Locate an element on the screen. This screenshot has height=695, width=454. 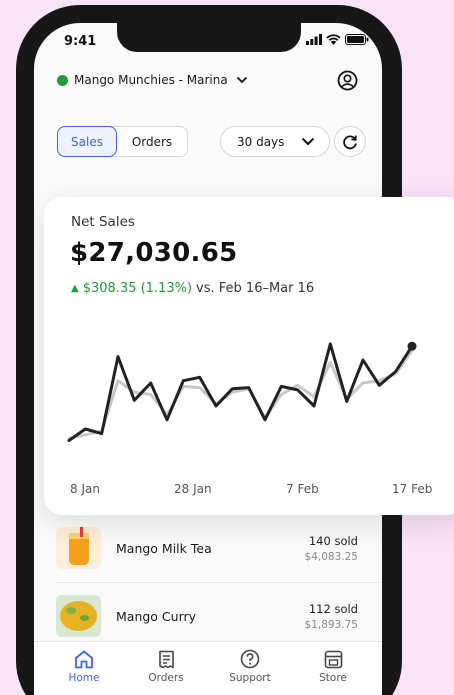
home-icon is located at coordinates (84, 659).